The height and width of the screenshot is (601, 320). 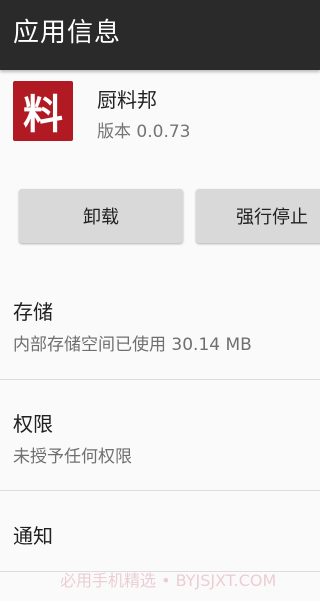 I want to click on force-stop-button: 强行停止, so click(x=258, y=216).